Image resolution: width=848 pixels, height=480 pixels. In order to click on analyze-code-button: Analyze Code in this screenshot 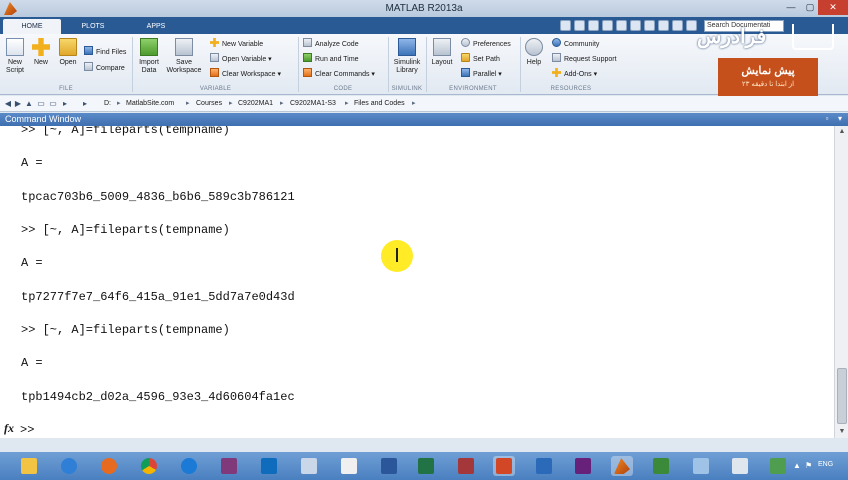, I will do `click(331, 44)`.